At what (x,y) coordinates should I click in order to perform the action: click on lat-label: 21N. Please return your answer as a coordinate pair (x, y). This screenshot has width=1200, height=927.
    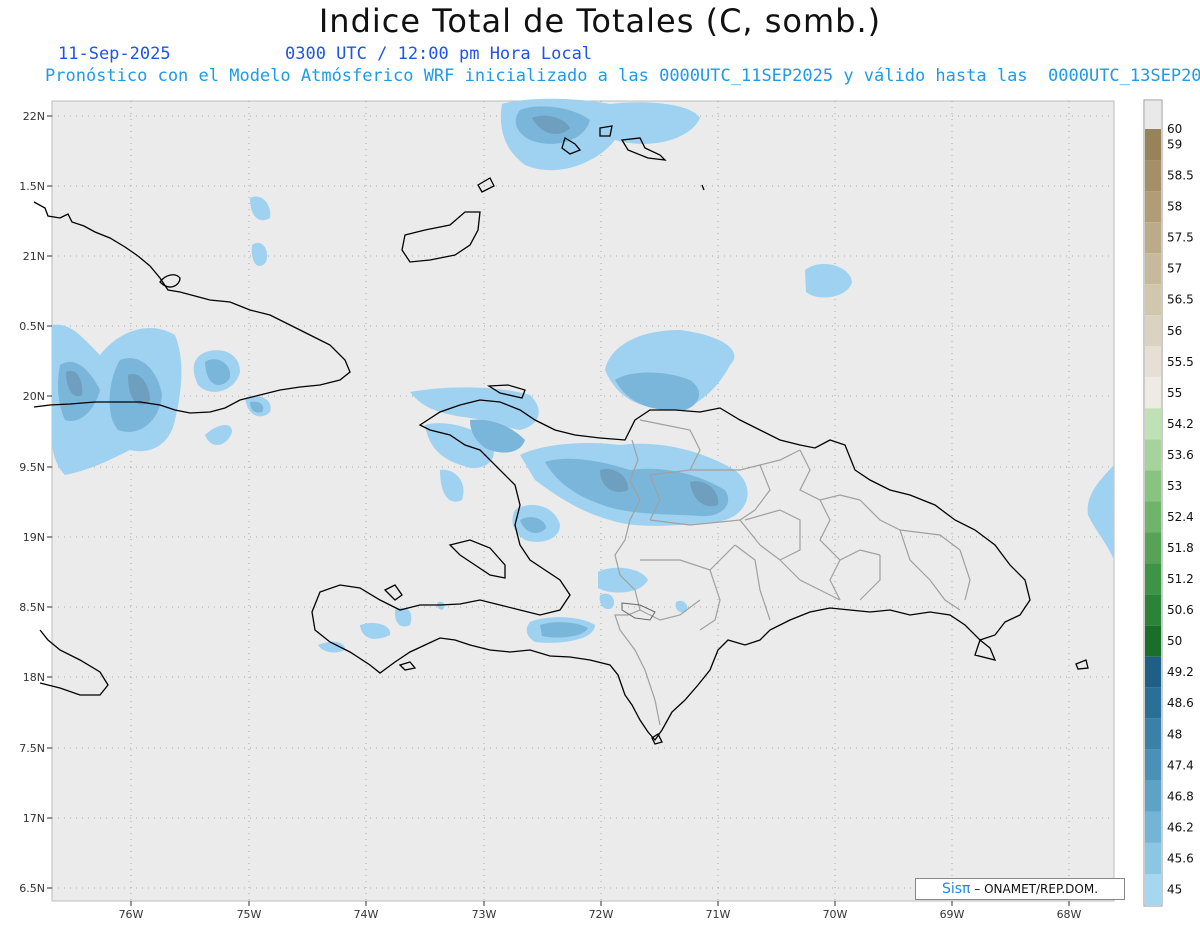
    Looking at the image, I should click on (34, 256).